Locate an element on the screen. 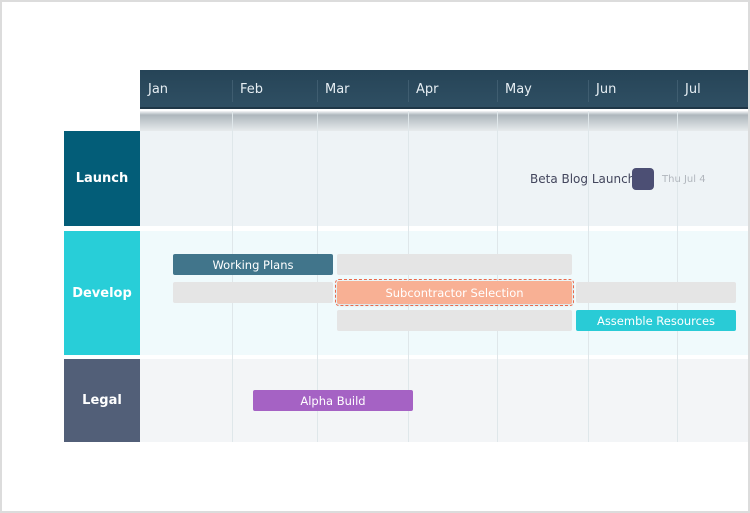  month-jul: Jul is located at coordinates (693, 89).